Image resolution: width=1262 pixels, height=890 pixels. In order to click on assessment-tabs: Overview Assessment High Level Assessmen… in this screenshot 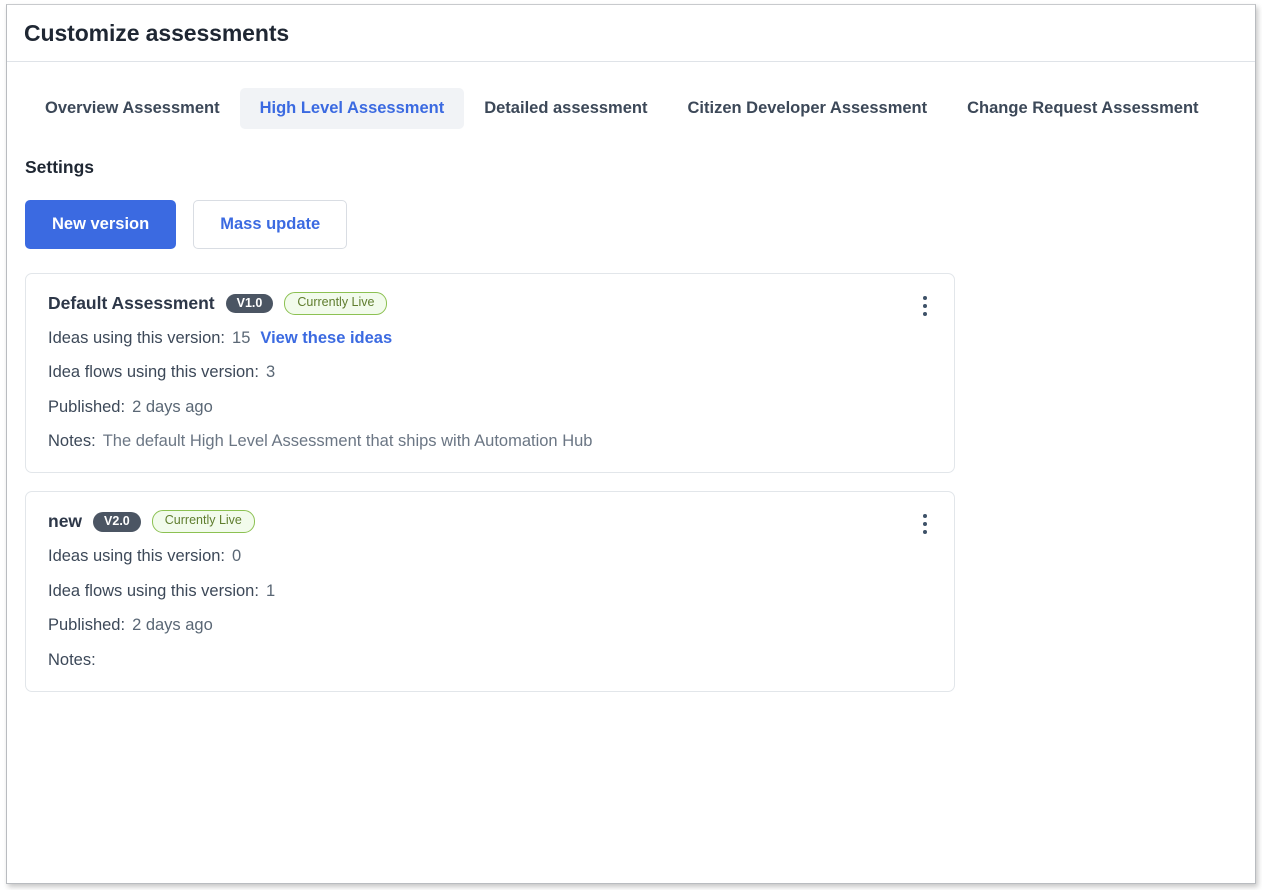, I will do `click(631, 95)`.